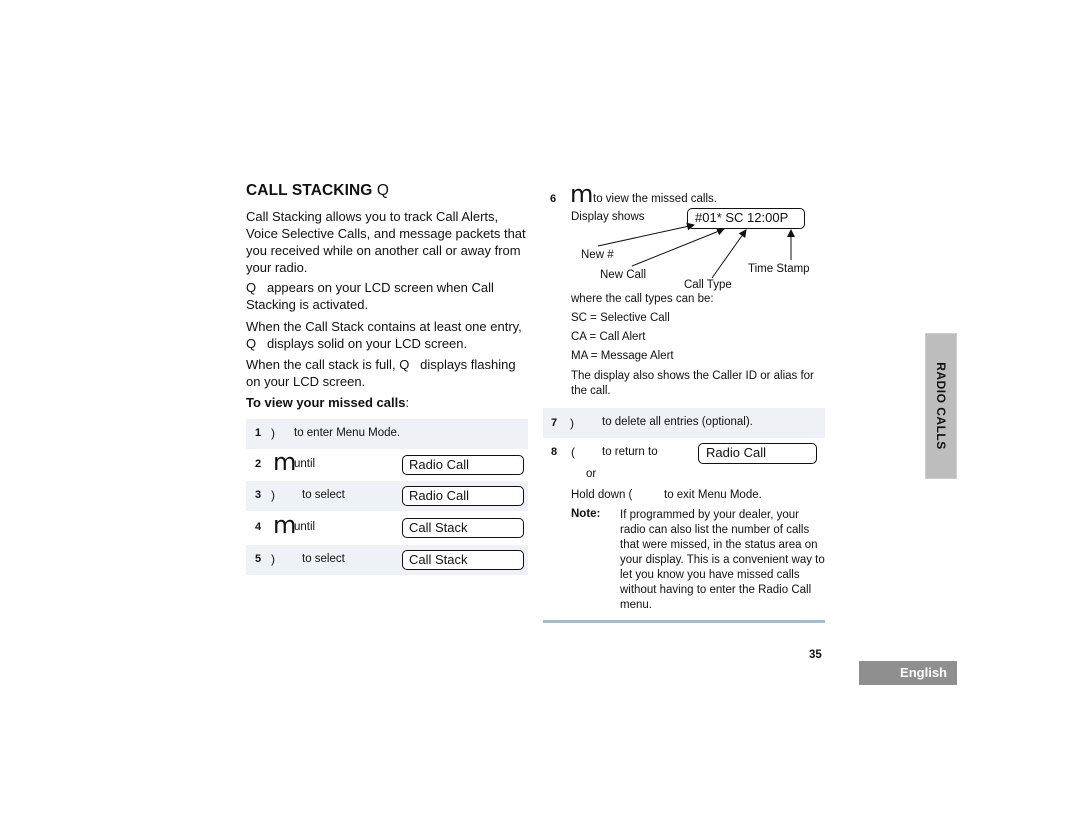 This screenshot has height=834, width=1080. I want to click on step-text: to delete all entries (optional)., so click(677, 422).